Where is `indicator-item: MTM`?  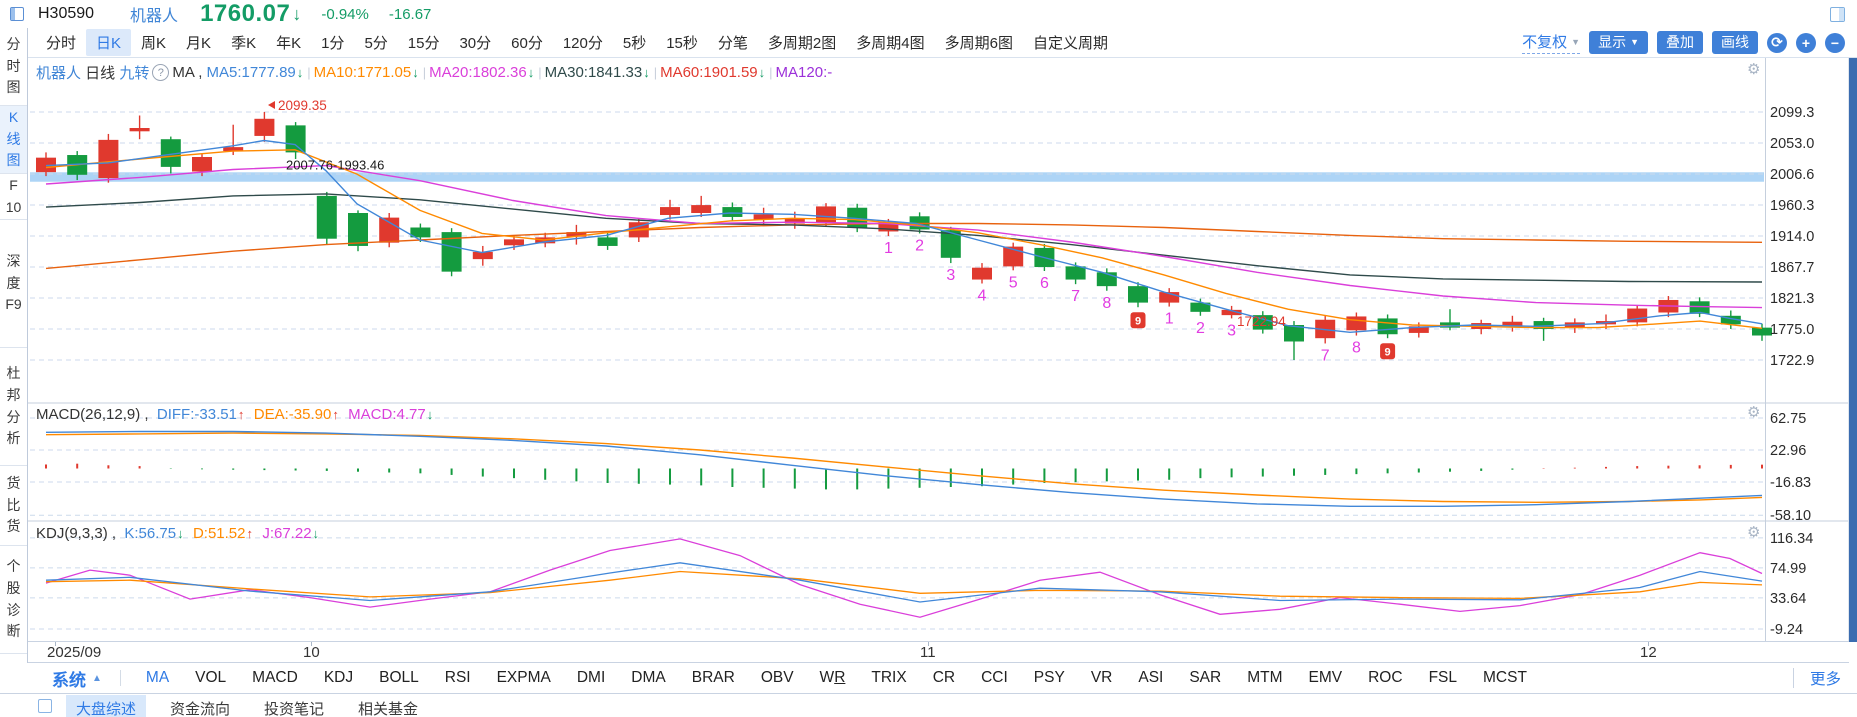 indicator-item: MTM is located at coordinates (1264, 678).